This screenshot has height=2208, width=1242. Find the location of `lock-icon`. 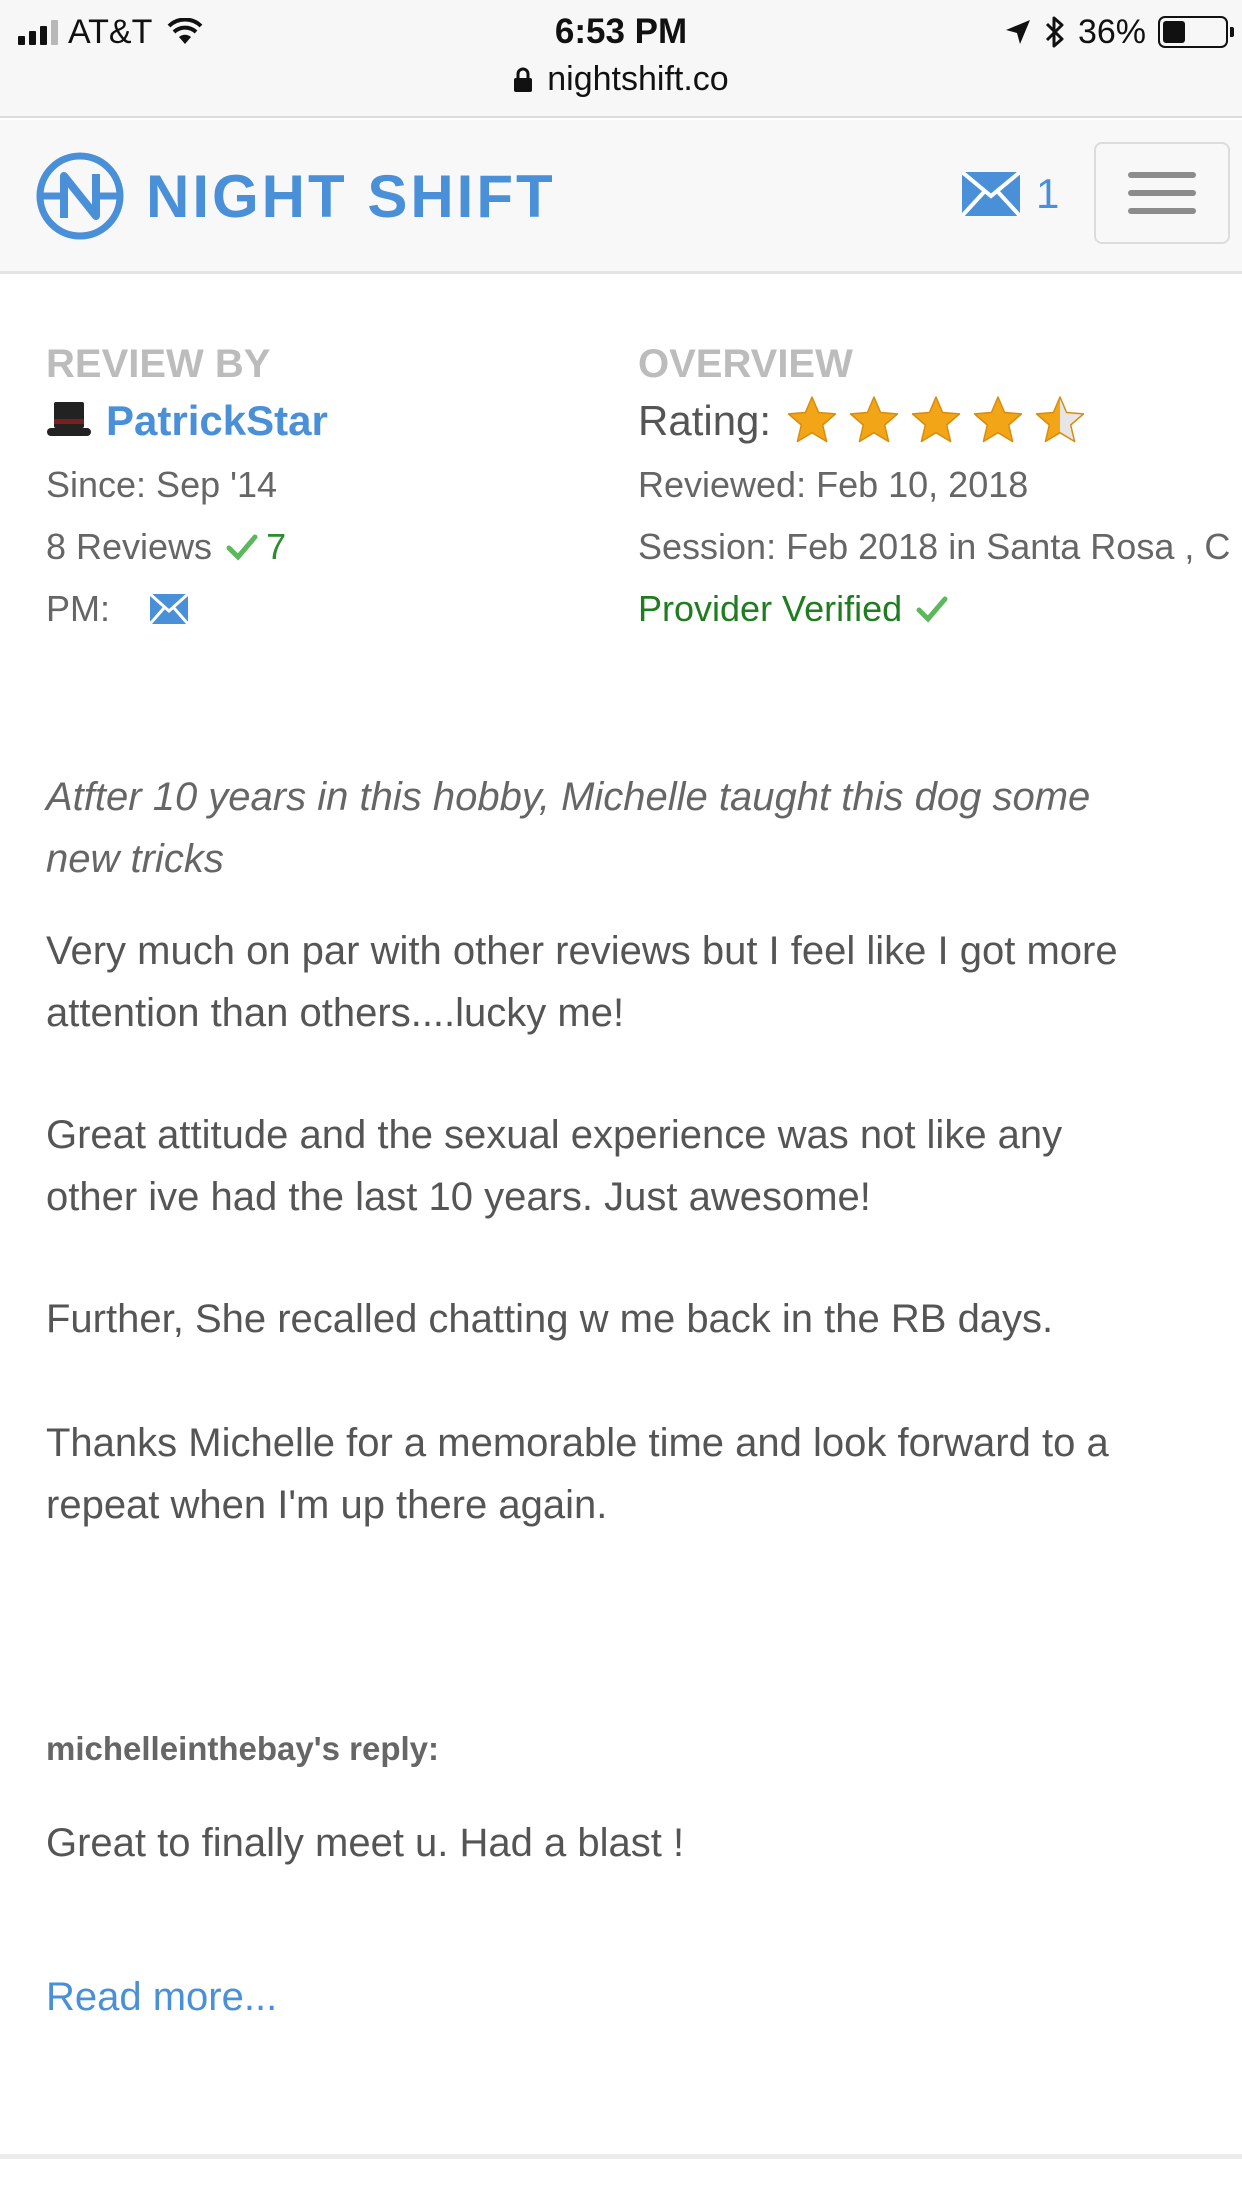

lock-icon is located at coordinates (523, 79).